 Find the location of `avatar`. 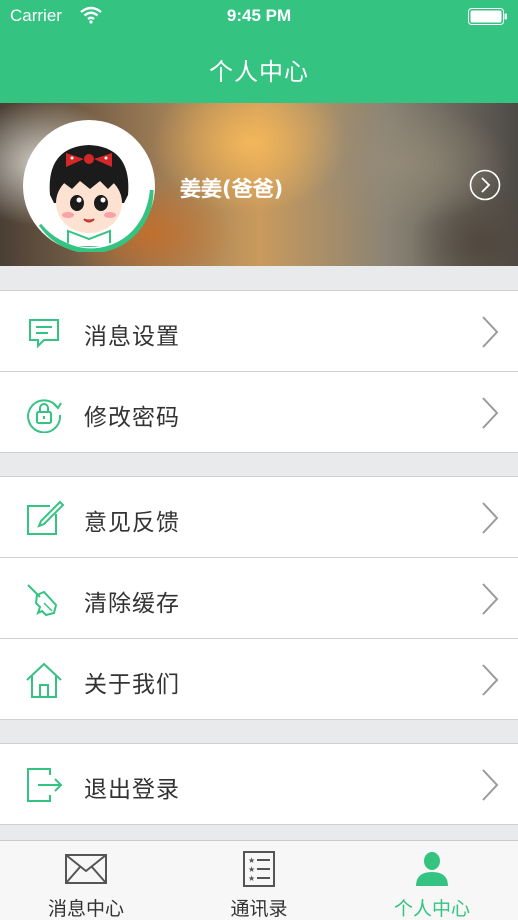

avatar is located at coordinates (89, 186).